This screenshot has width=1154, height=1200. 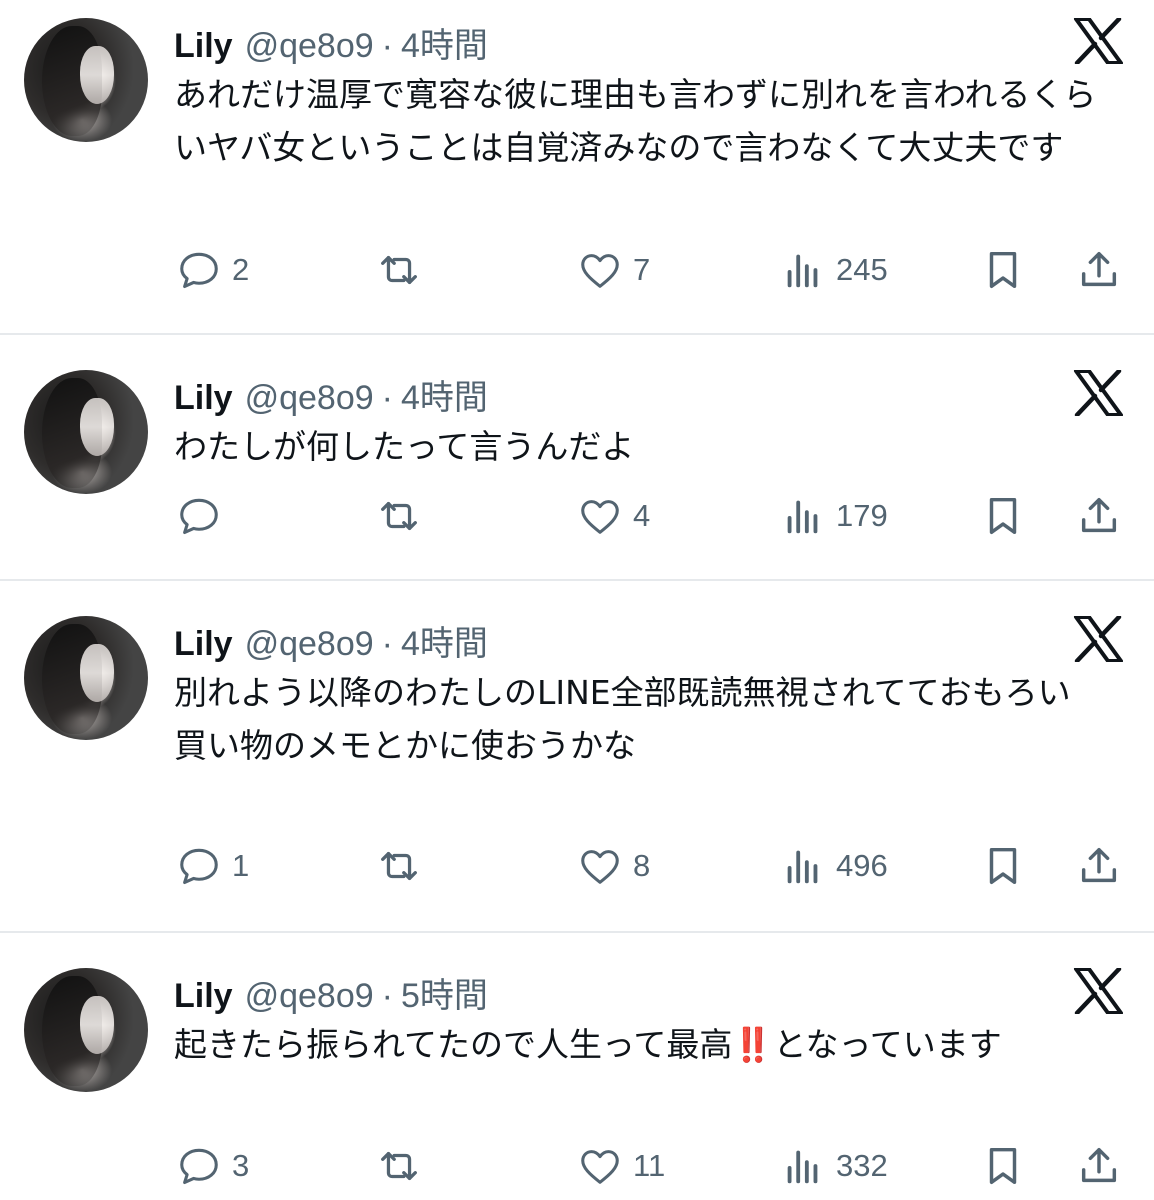 I want to click on views-button: 179, so click(x=834, y=516).